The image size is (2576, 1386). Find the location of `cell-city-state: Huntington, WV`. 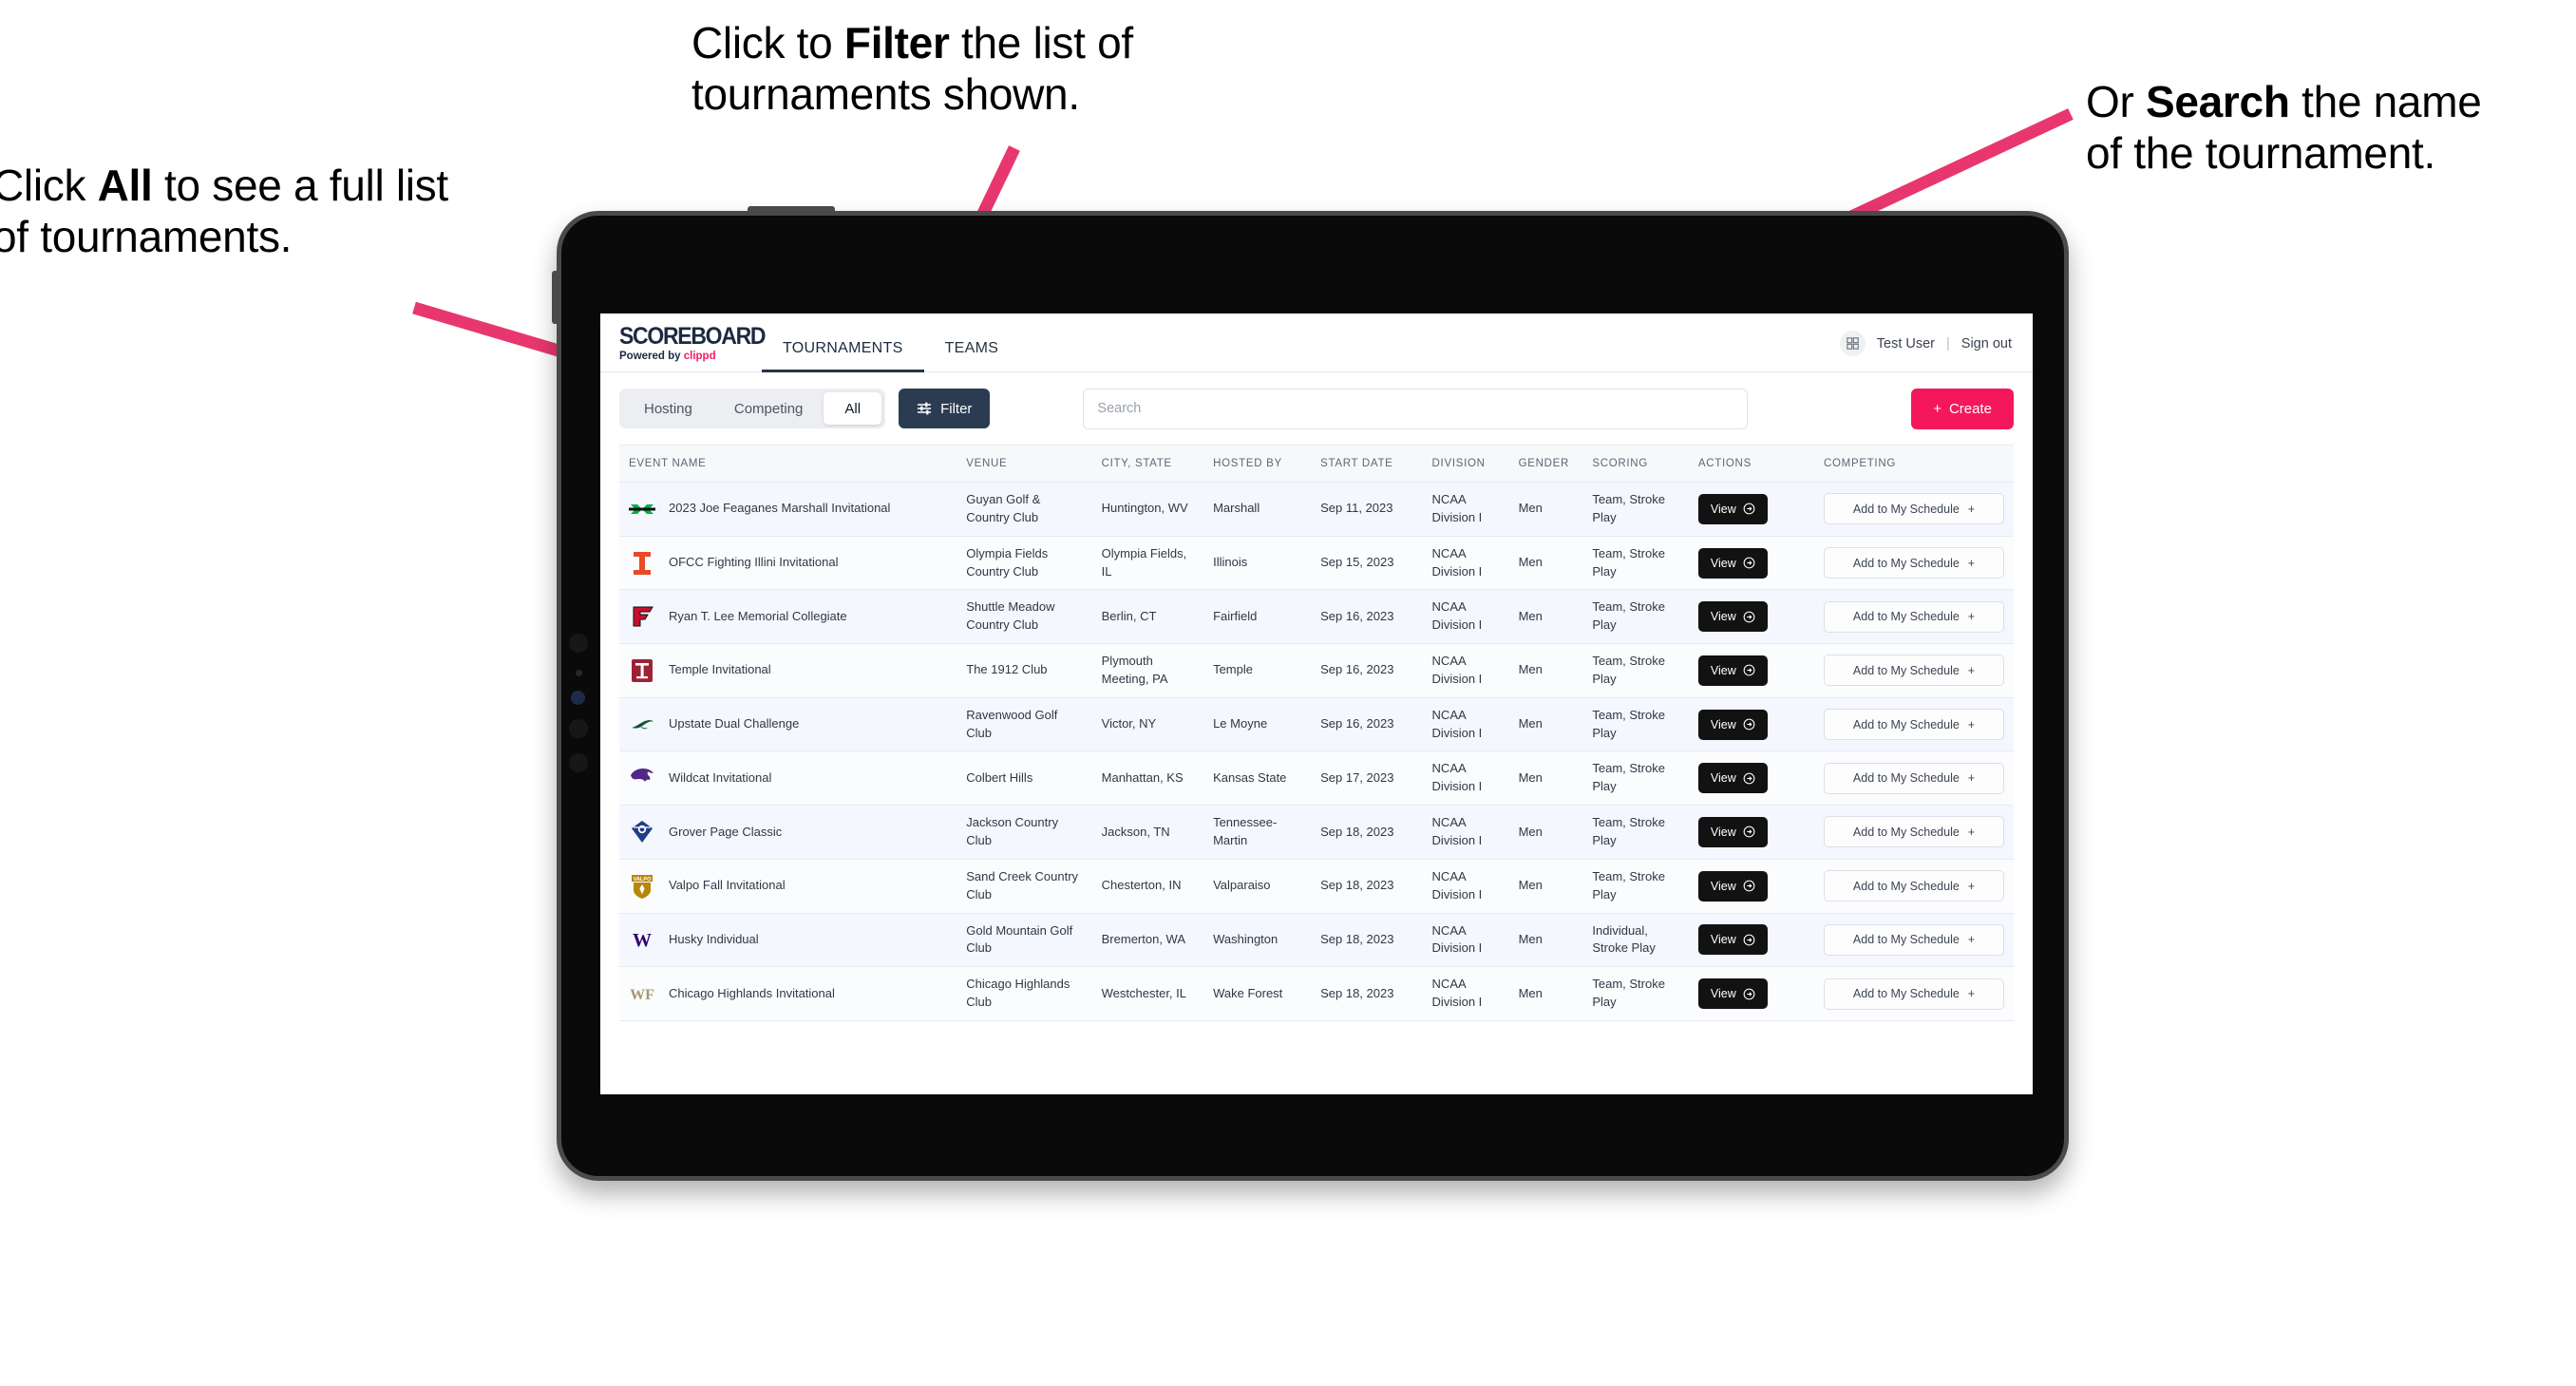

cell-city-state: Huntington, WV is located at coordinates (1147, 509).